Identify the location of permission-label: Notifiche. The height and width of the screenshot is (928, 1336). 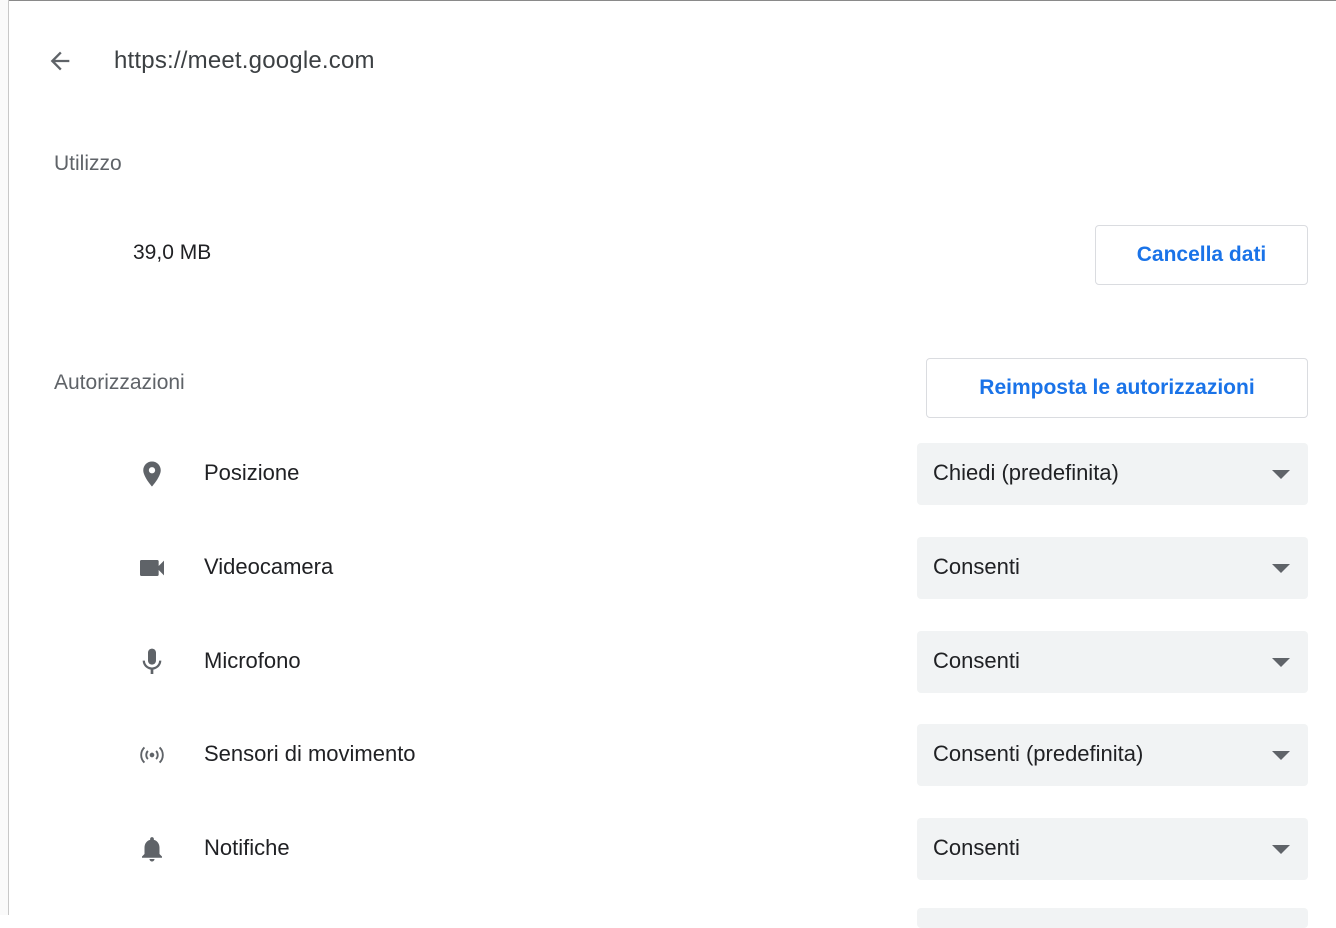
(247, 847).